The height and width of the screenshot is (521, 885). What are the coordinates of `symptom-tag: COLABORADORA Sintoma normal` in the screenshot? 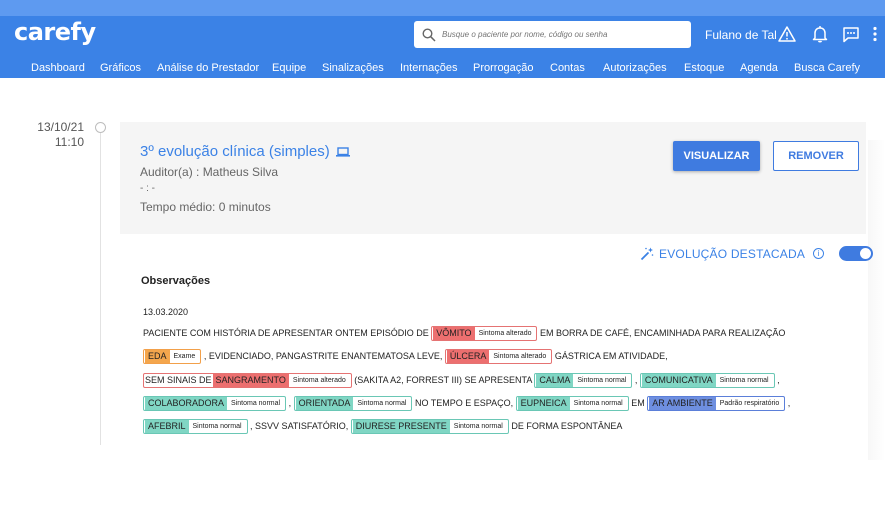 It's located at (215, 404).